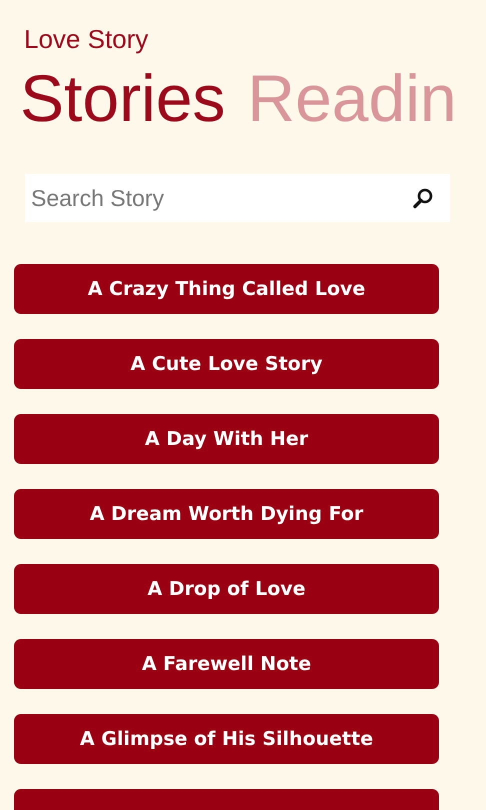 Image resolution: width=486 pixels, height=810 pixels. I want to click on story-button: A Cute Love Story, so click(226, 364).